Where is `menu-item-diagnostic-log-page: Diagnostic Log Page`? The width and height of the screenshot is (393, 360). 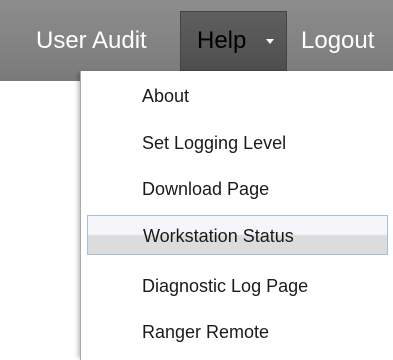 menu-item-diagnostic-log-page: Diagnostic Log Page is located at coordinates (237, 286).